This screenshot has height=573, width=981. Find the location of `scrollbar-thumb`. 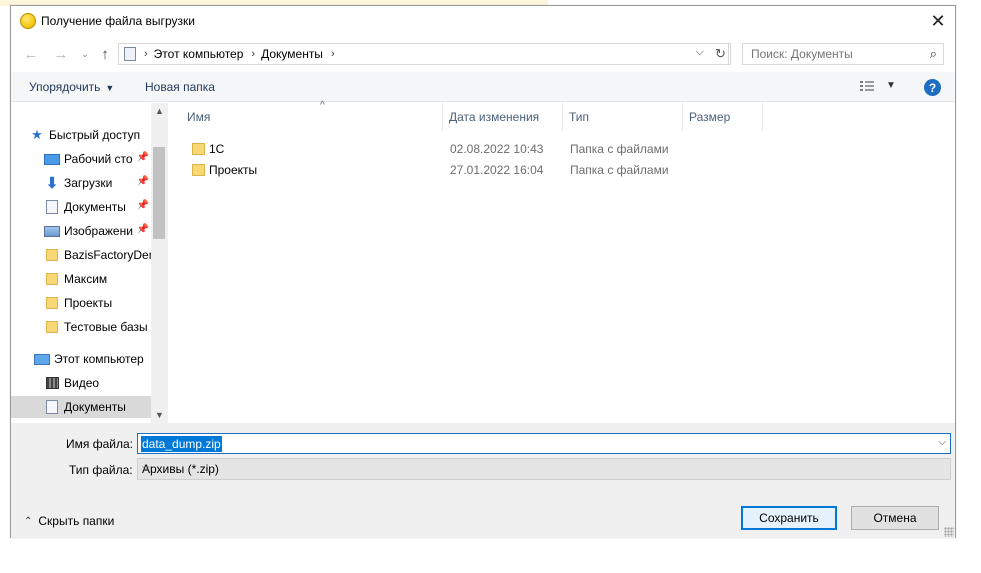

scrollbar-thumb is located at coordinates (159, 193).